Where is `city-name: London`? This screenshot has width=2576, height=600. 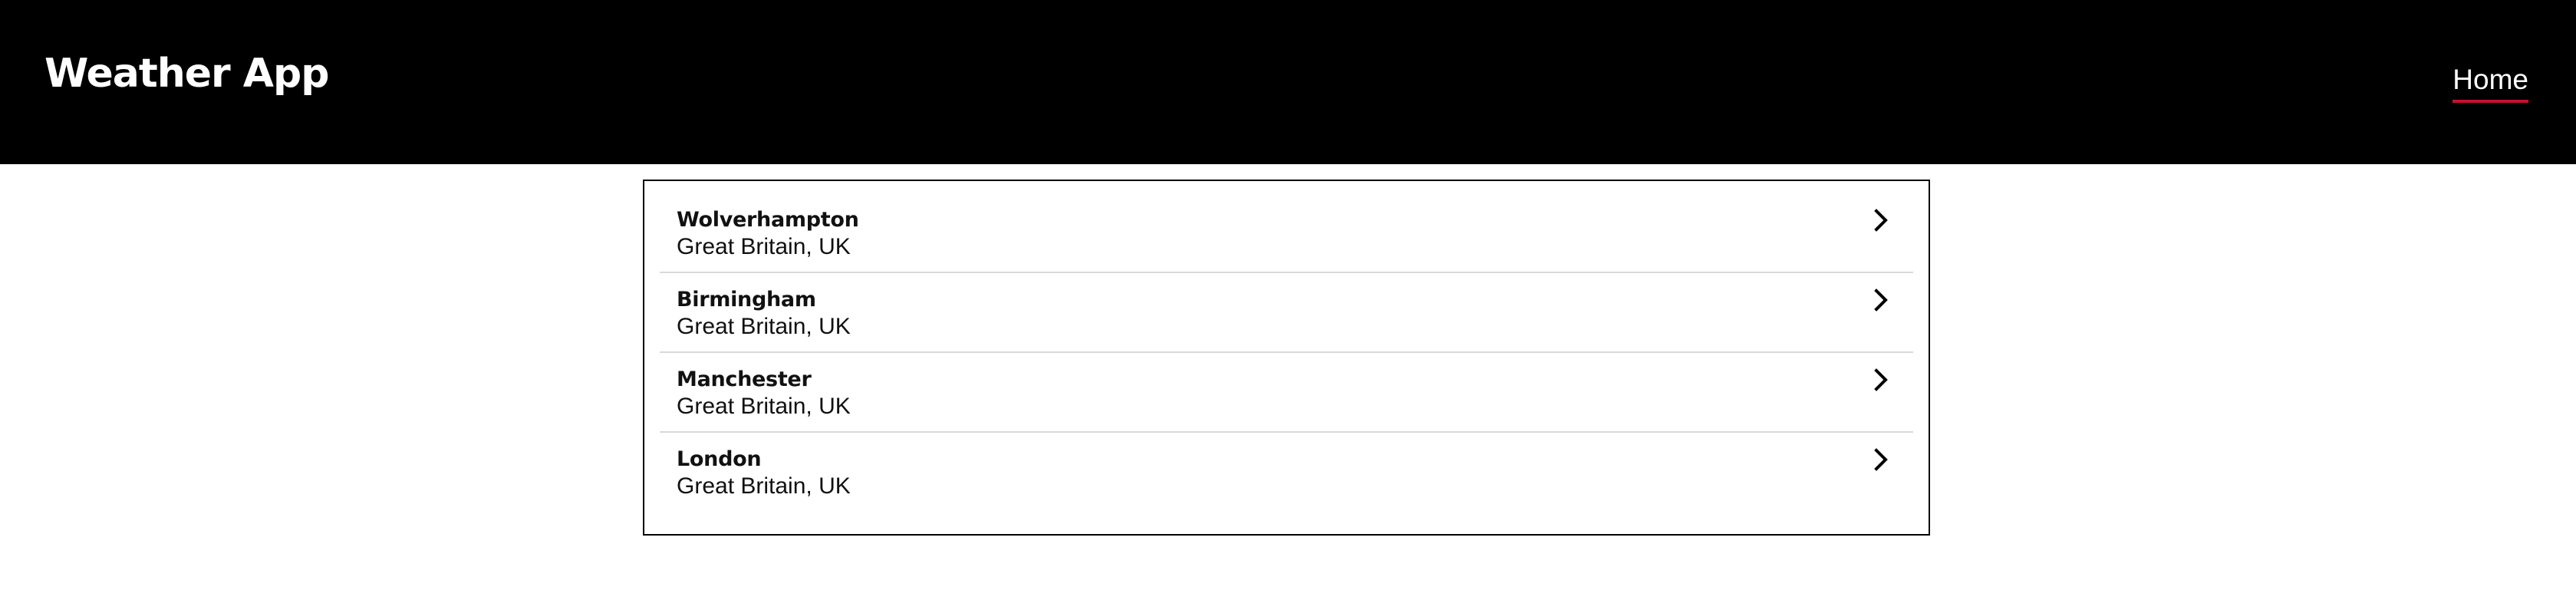 city-name: London is located at coordinates (719, 459).